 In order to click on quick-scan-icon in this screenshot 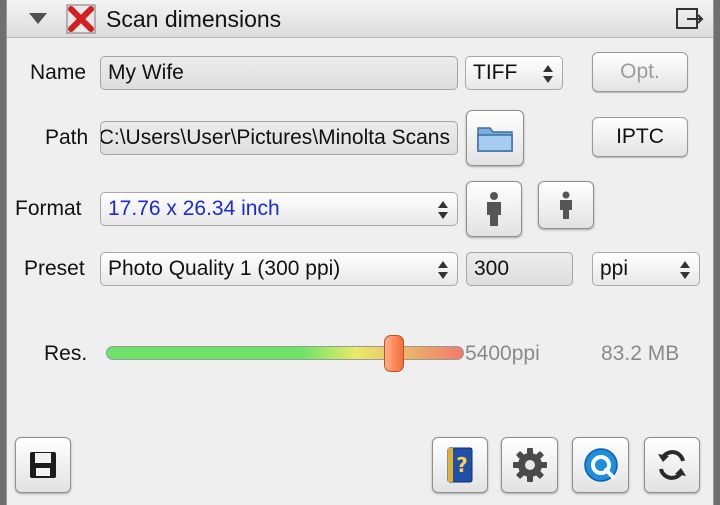, I will do `click(600, 465)`.